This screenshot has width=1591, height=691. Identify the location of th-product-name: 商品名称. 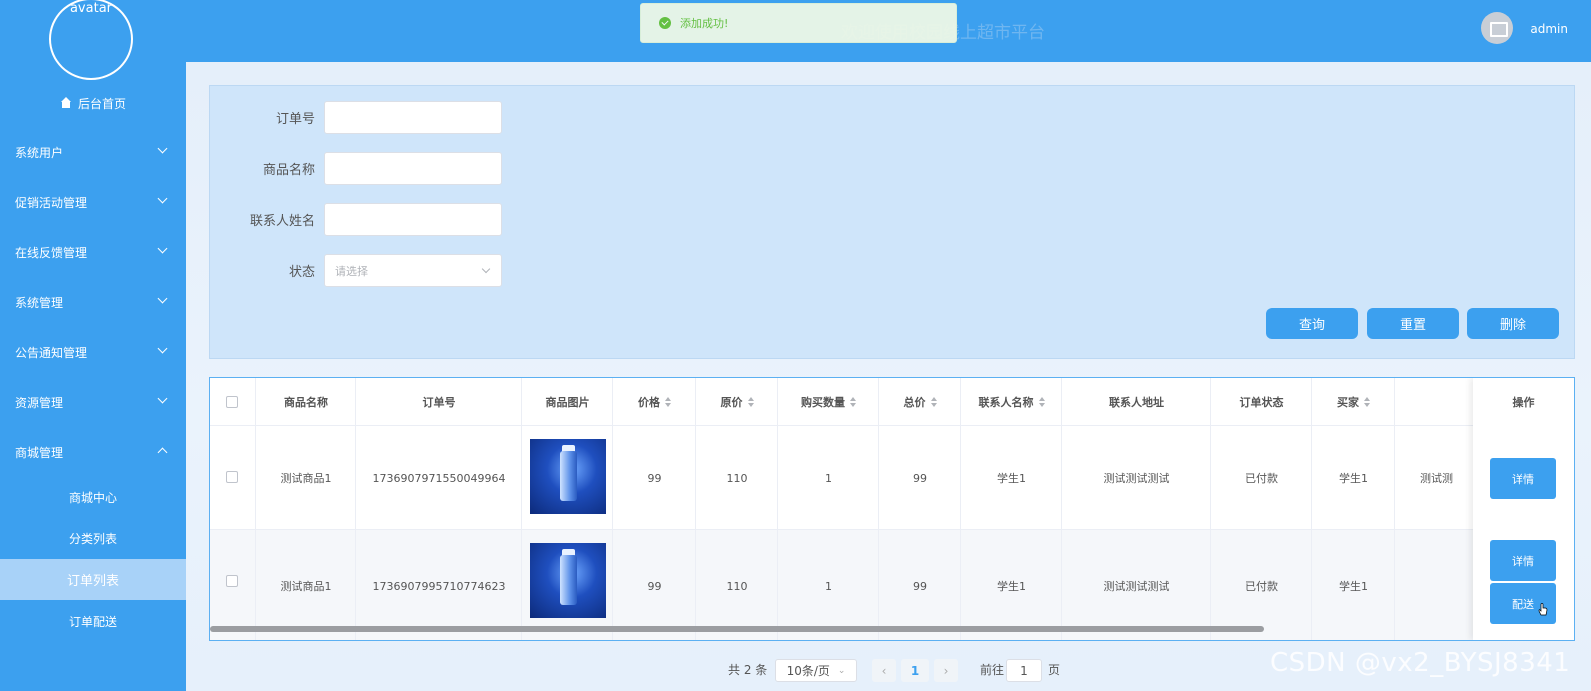
(306, 402).